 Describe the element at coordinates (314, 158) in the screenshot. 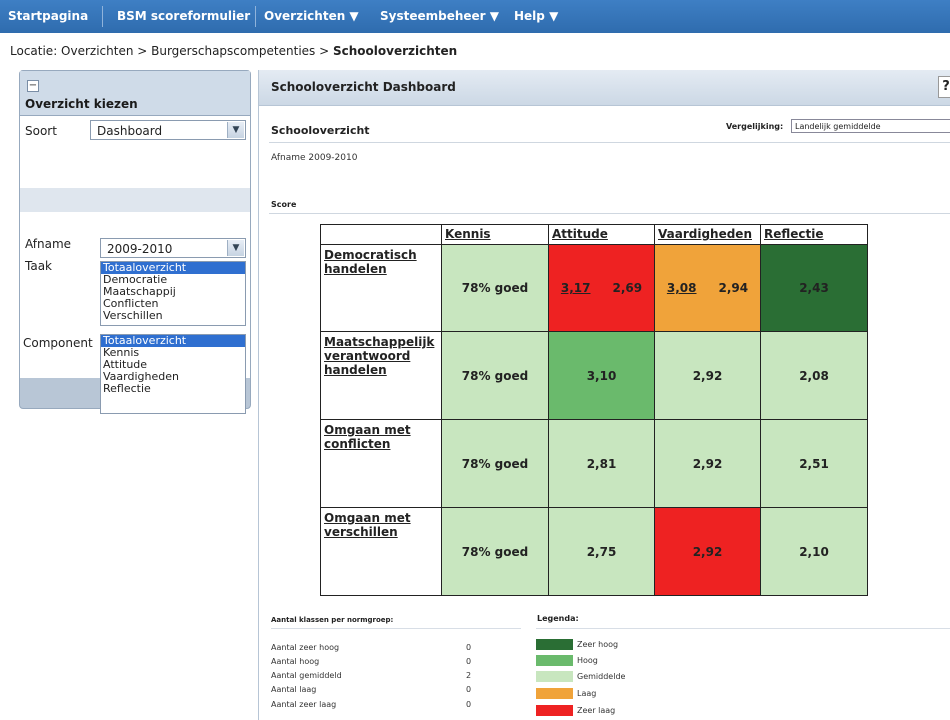

I see `afname-text: Afname 2009-2010` at that location.